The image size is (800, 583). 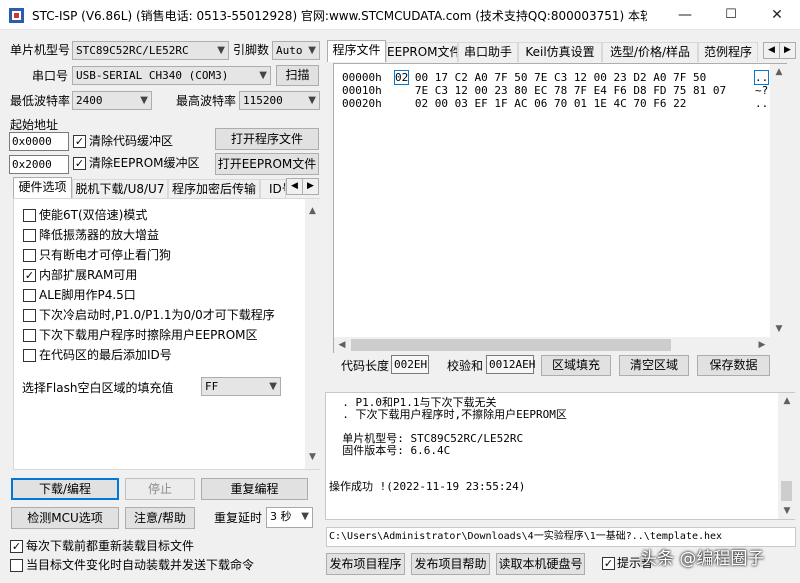 I want to click on download-program-button: 下载/编程, so click(x=65, y=489).